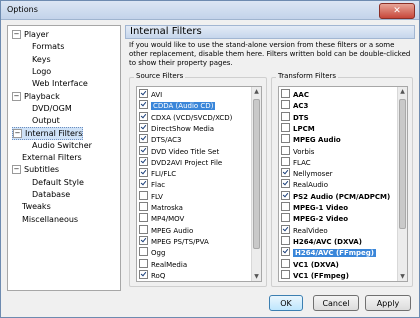 This screenshot has width=420, height=318. What do you see at coordinates (151, 274) in the screenshot?
I see `source-filter-item: RoQ` at bounding box center [151, 274].